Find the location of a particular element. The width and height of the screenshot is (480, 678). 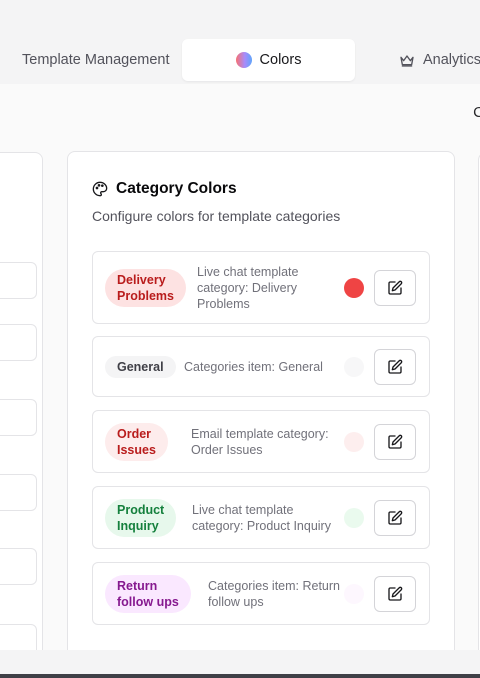

badge-line: follow ups is located at coordinates (148, 601).